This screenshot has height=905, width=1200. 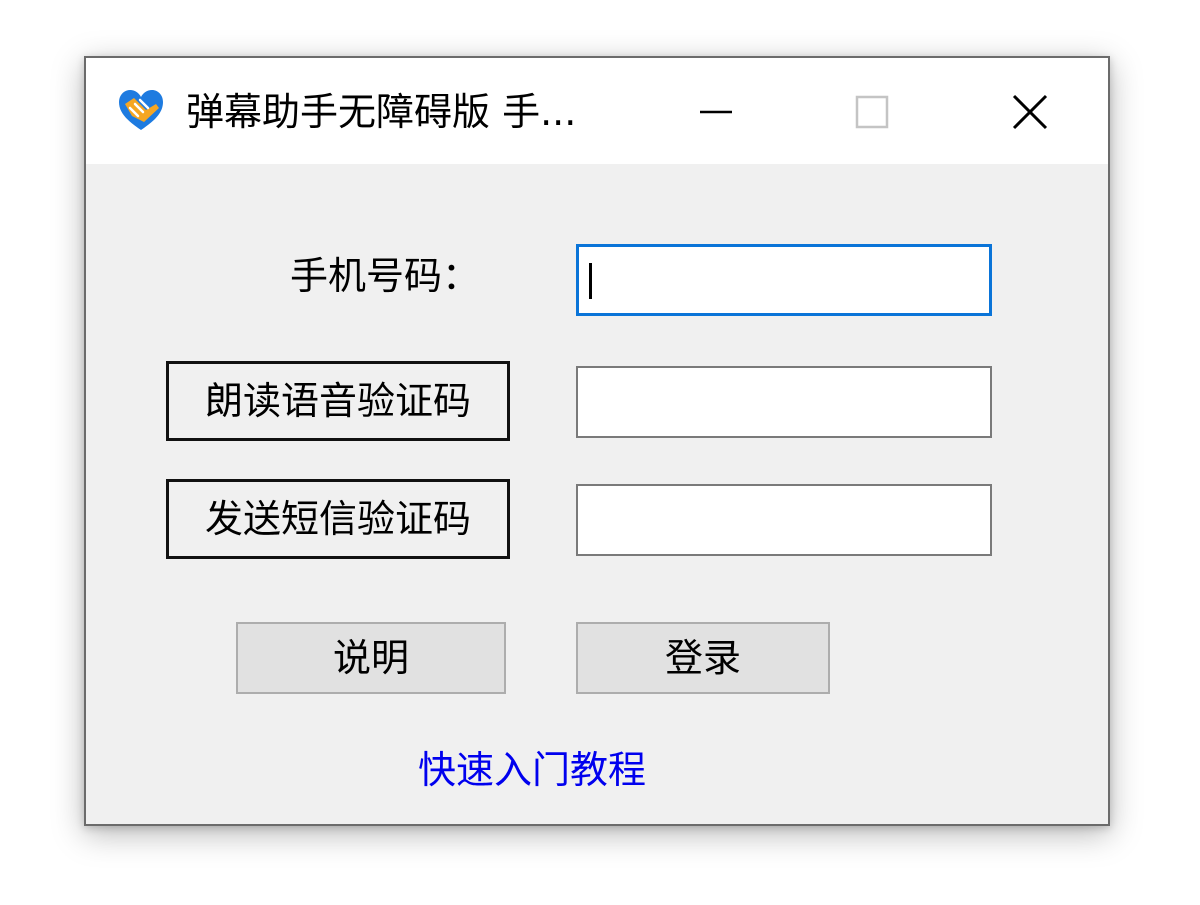 I want to click on maximize-icon, so click(x=872, y=112).